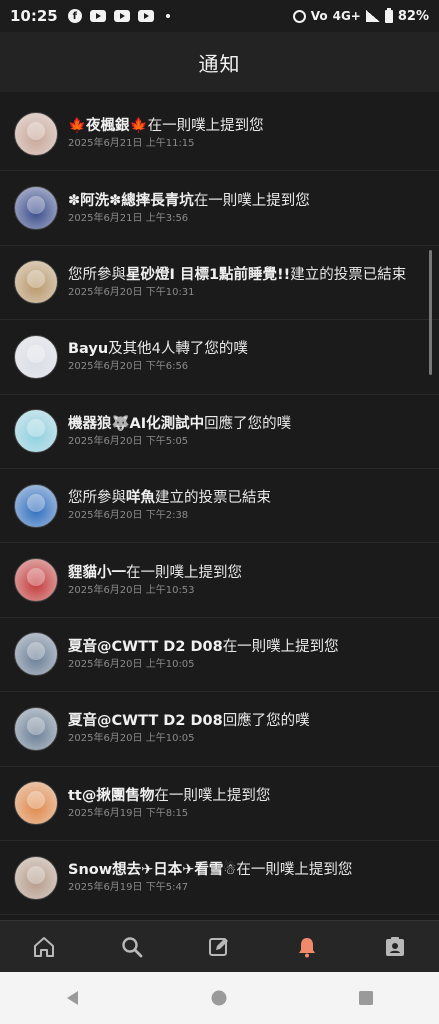  Describe the element at coordinates (140, 498) in the screenshot. I see `notification-user-name: 咩魚` at that location.